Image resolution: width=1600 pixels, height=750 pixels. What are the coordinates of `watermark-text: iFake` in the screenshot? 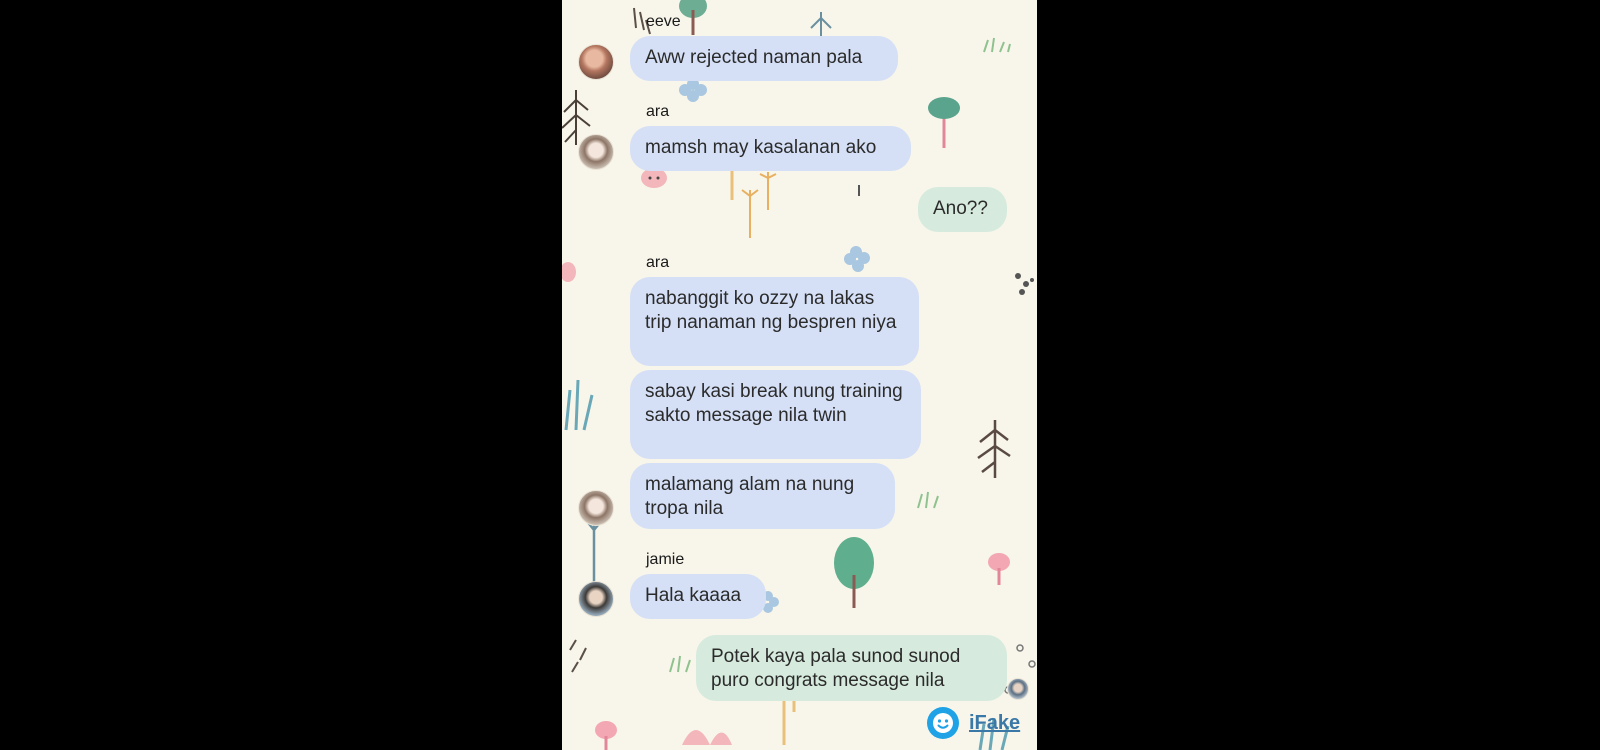 It's located at (995, 722).